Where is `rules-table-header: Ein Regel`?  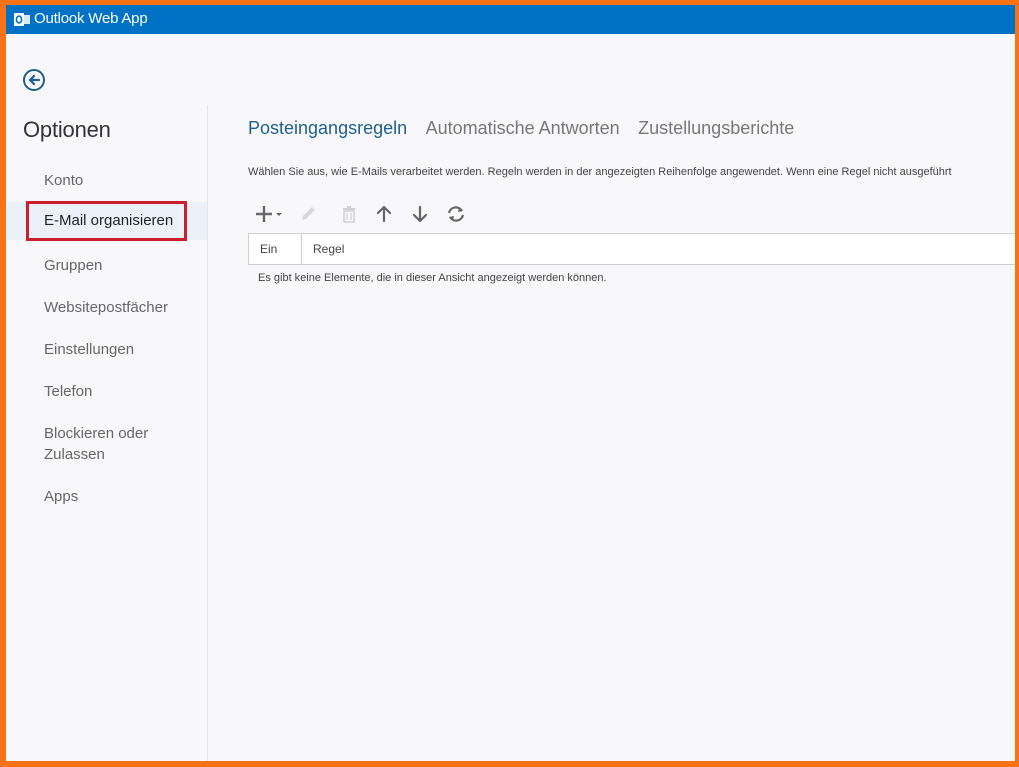
rules-table-header: Ein Regel is located at coordinates (631, 249).